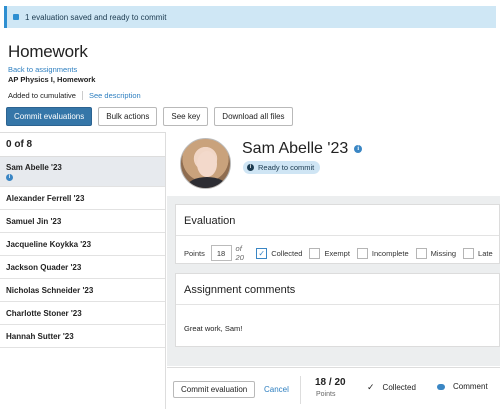  What do you see at coordinates (82, 145) in the screenshot?
I see `student-count: 0 of 8` at bounding box center [82, 145].